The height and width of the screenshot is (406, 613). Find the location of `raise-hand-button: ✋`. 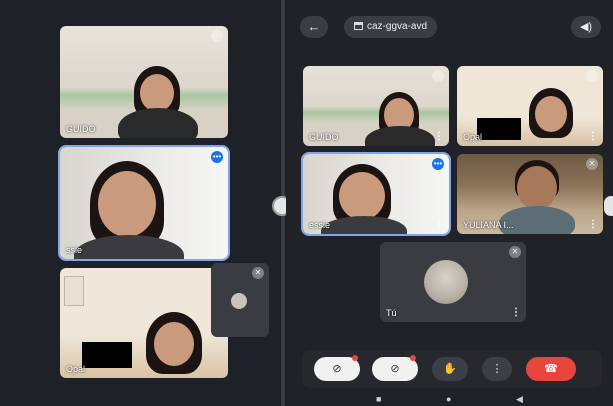

raise-hand-button: ✋ is located at coordinates (450, 369).